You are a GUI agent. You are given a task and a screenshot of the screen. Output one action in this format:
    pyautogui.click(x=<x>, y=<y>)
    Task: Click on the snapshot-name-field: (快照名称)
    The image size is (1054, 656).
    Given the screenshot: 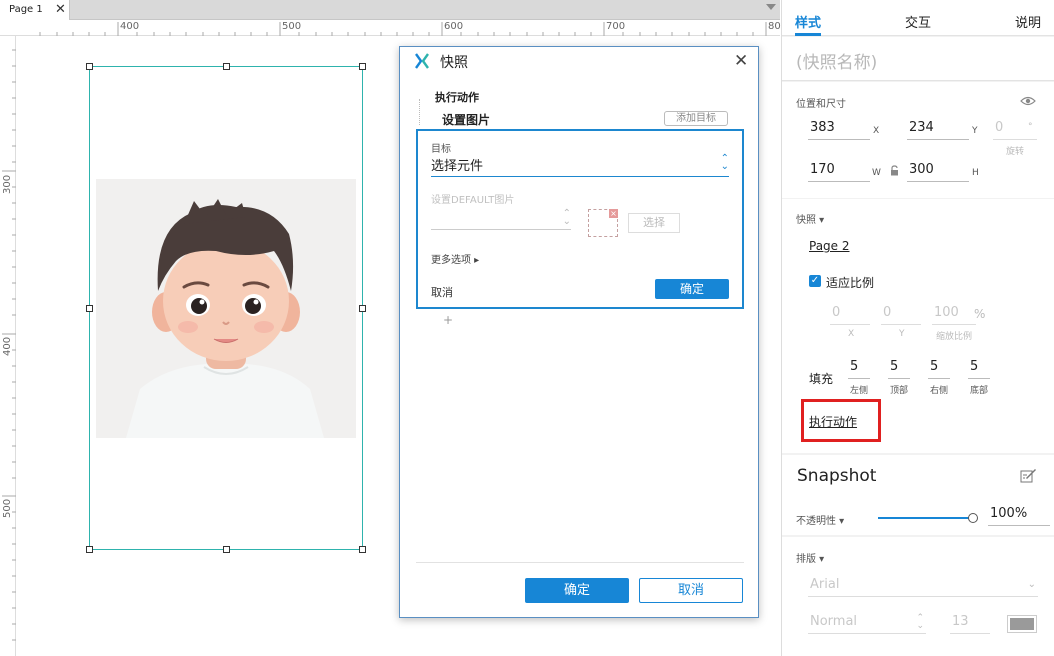 What is the action you would take?
    pyautogui.click(x=918, y=59)
    